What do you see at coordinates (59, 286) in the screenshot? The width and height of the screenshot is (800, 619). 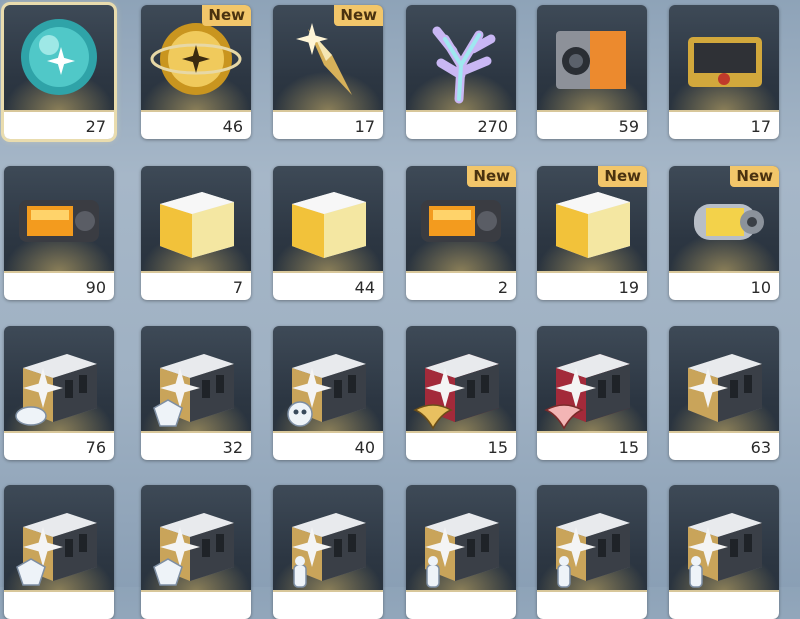 I see `item-count-bar: 90` at bounding box center [59, 286].